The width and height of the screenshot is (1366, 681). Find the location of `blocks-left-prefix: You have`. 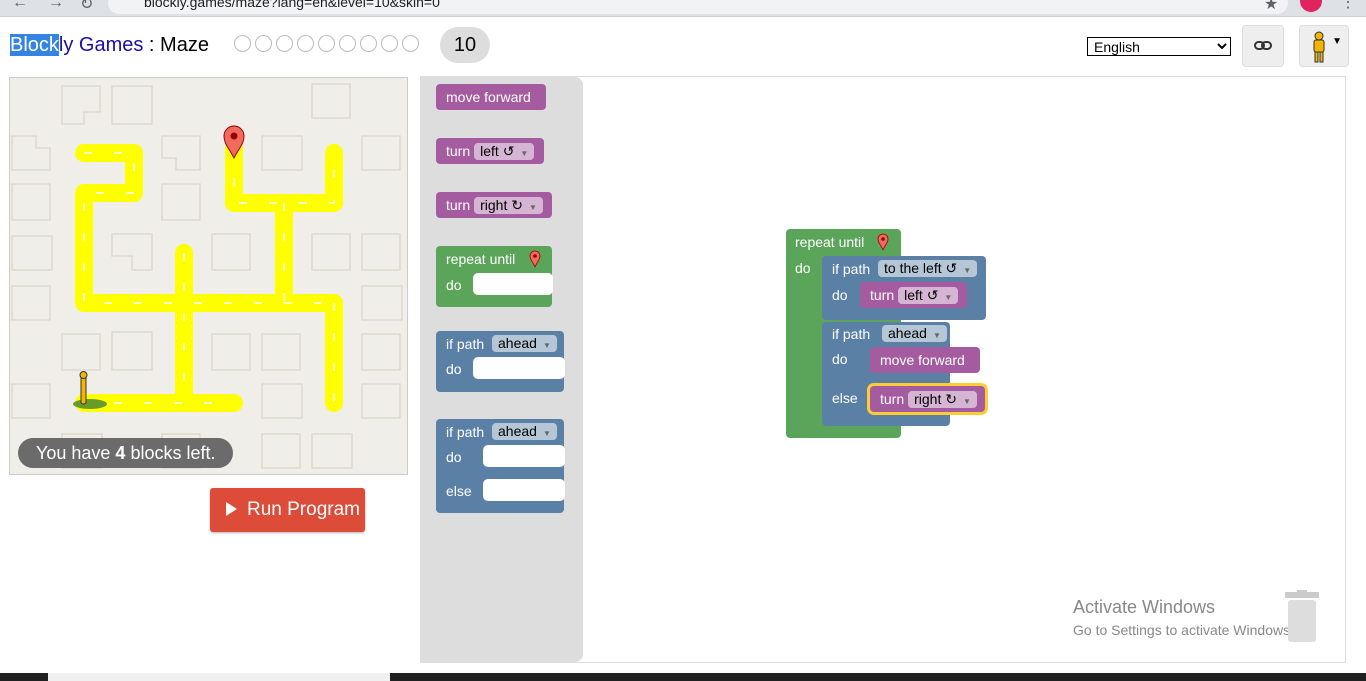

blocks-left-prefix: You have is located at coordinates (76, 453).